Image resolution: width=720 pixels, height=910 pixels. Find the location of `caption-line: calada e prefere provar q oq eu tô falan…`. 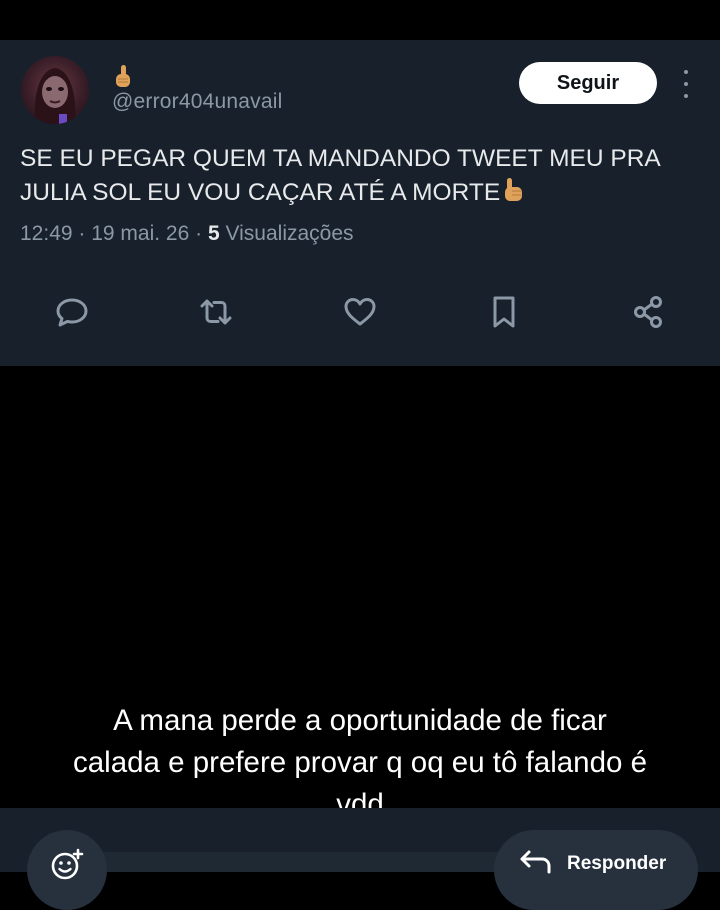

caption-line: calada e prefere provar q oq eu tô falan… is located at coordinates (359, 762).